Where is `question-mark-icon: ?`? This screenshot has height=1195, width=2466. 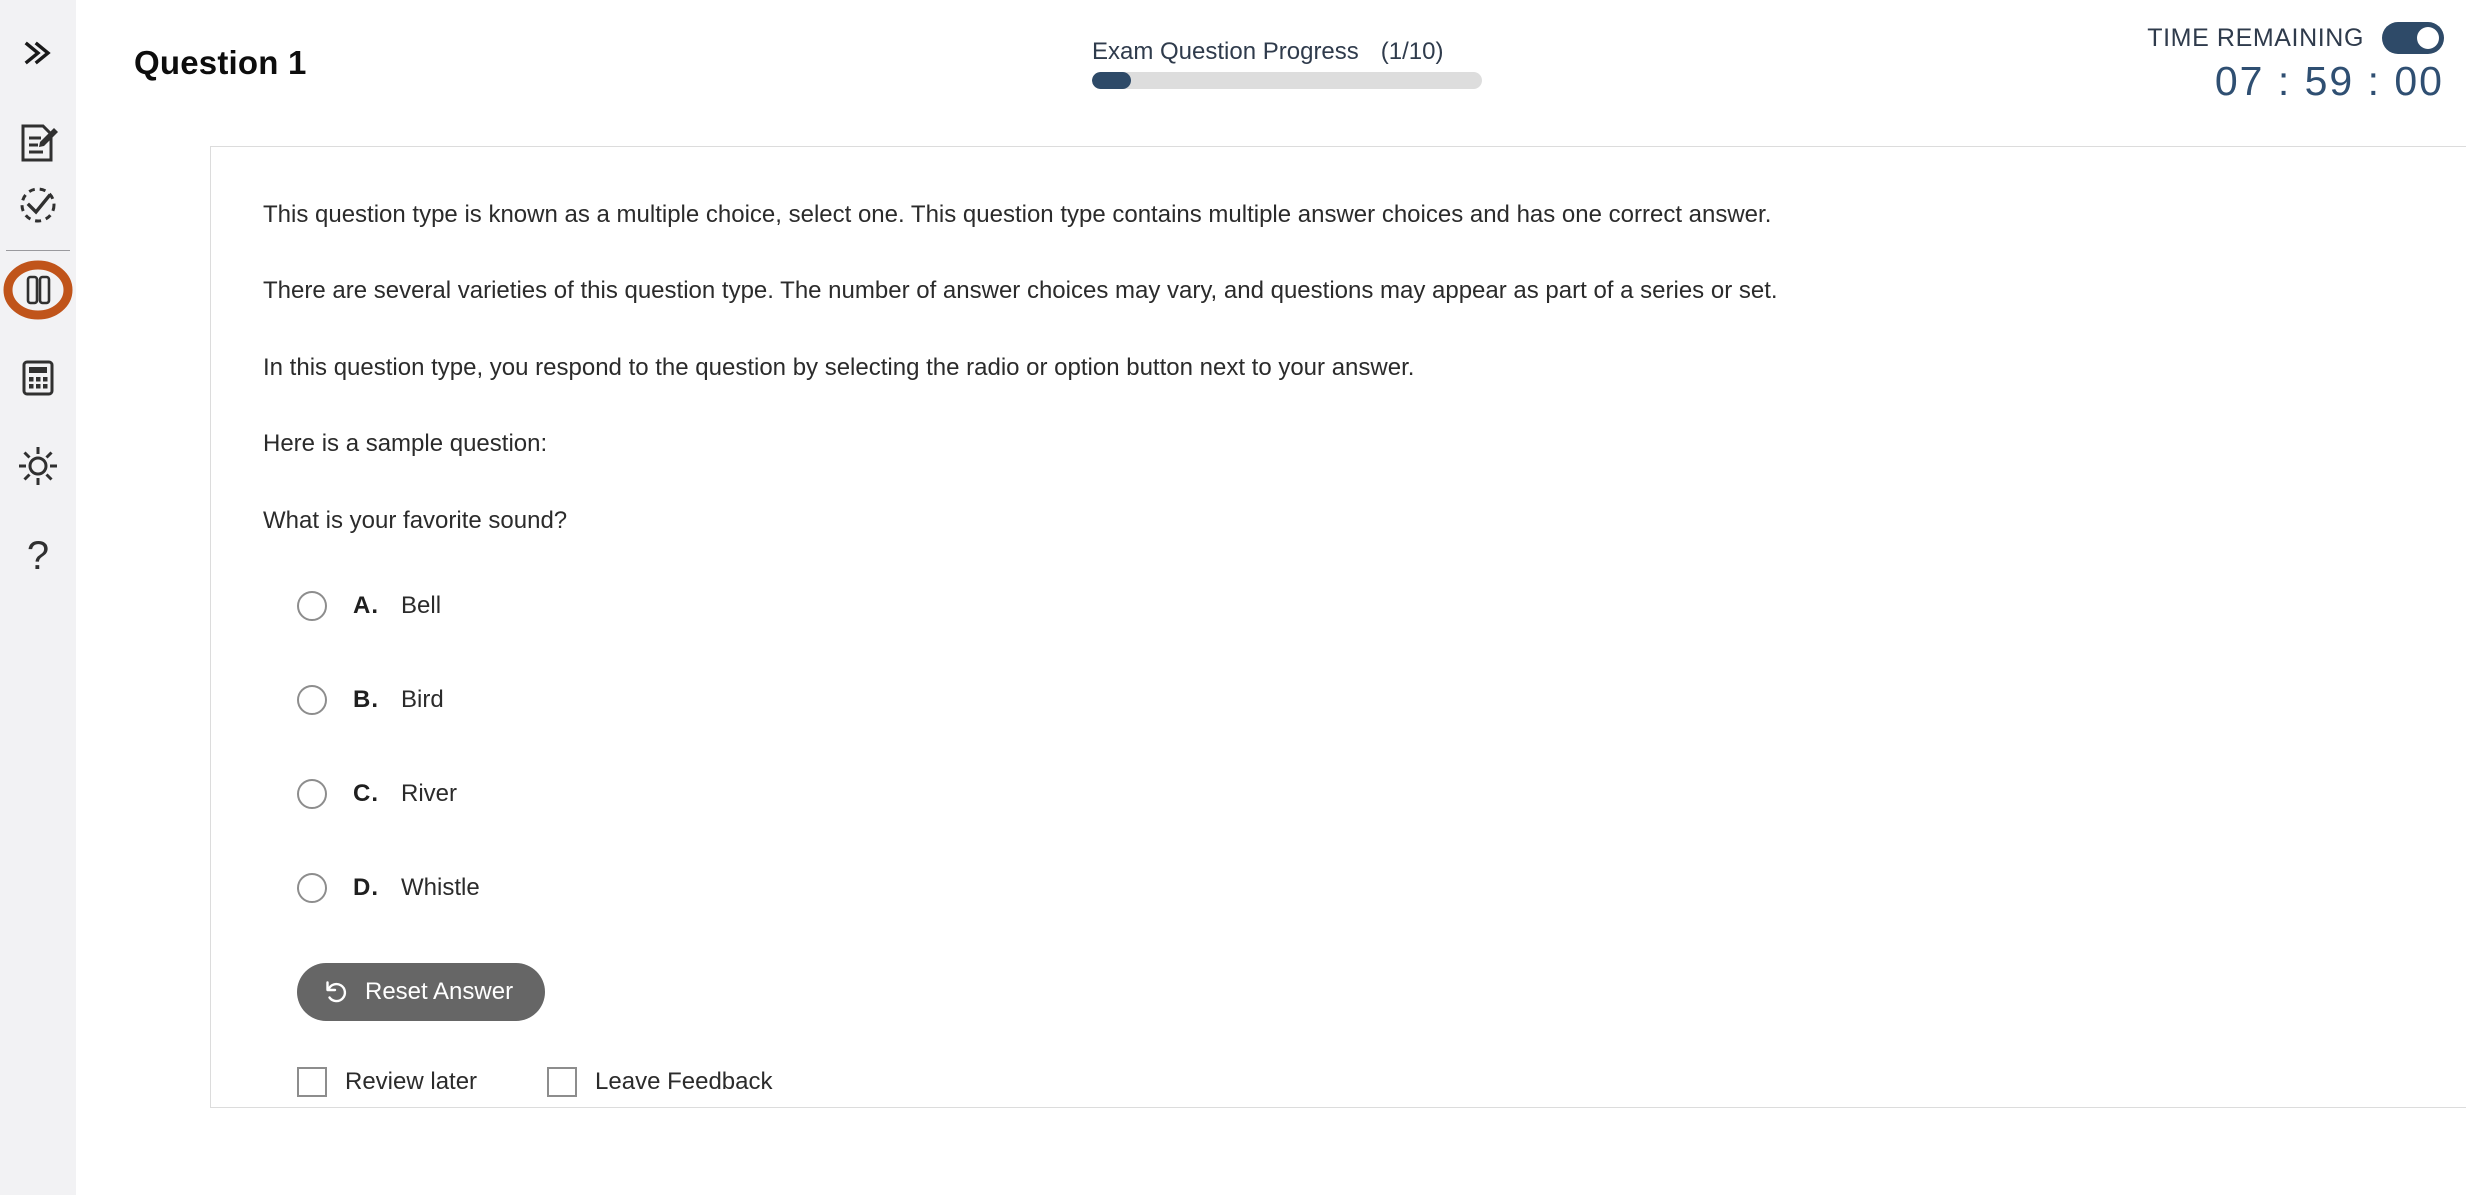 question-mark-icon: ? is located at coordinates (38, 558).